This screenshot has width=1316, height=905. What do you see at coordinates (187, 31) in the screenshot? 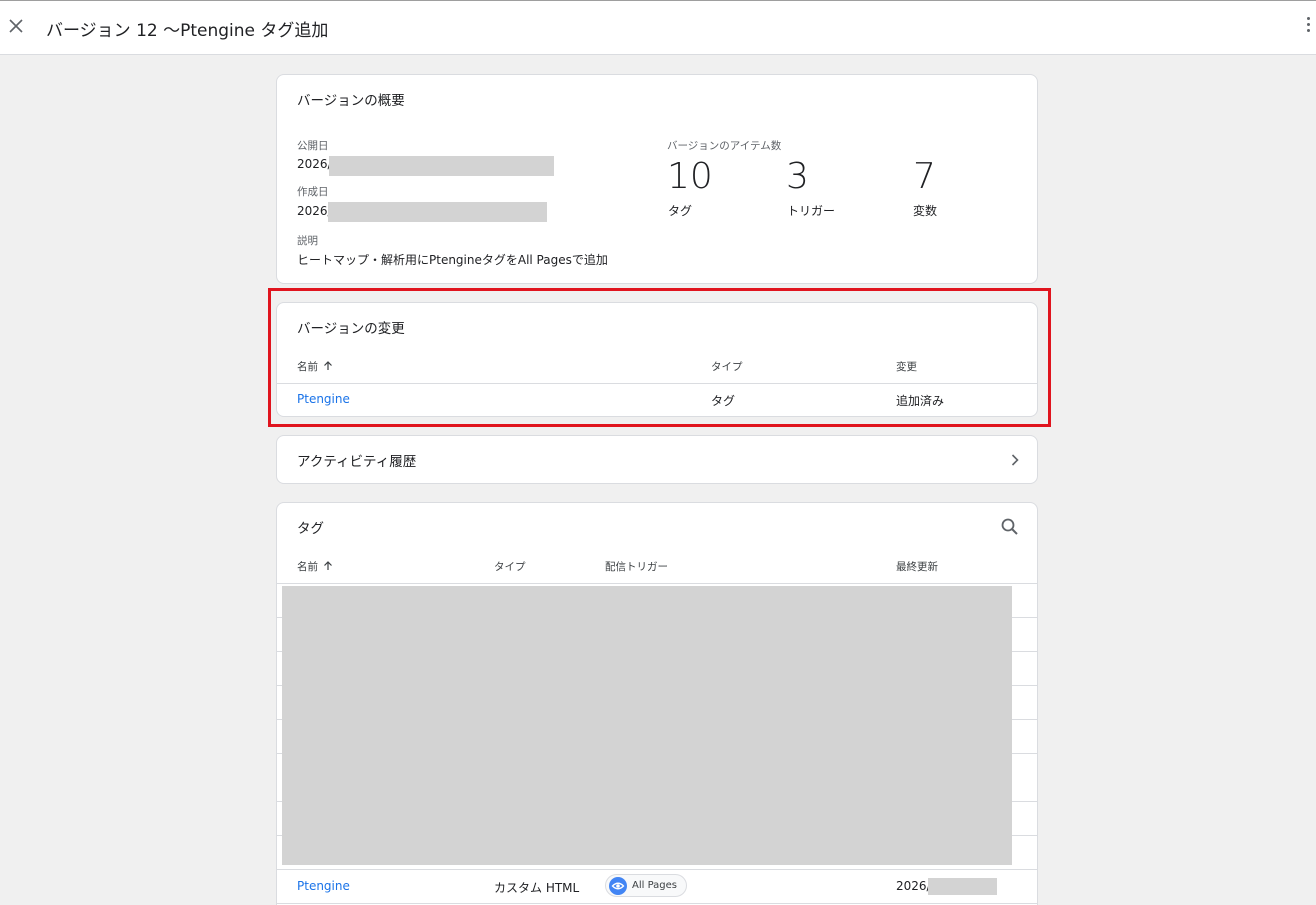
I see `page-title: バージョン 12 〜Ptengine タグ追加` at bounding box center [187, 31].